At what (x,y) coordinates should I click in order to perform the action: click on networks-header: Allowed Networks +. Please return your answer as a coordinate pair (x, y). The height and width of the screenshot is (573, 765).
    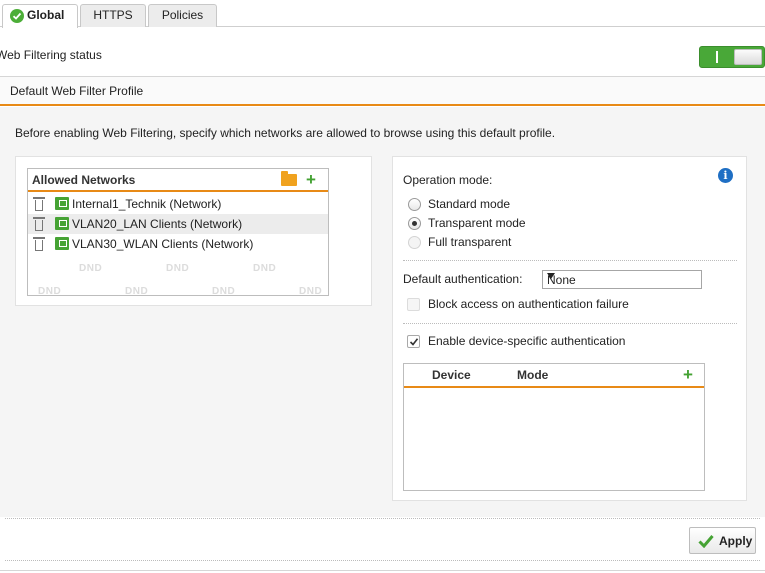
    Looking at the image, I should click on (178, 180).